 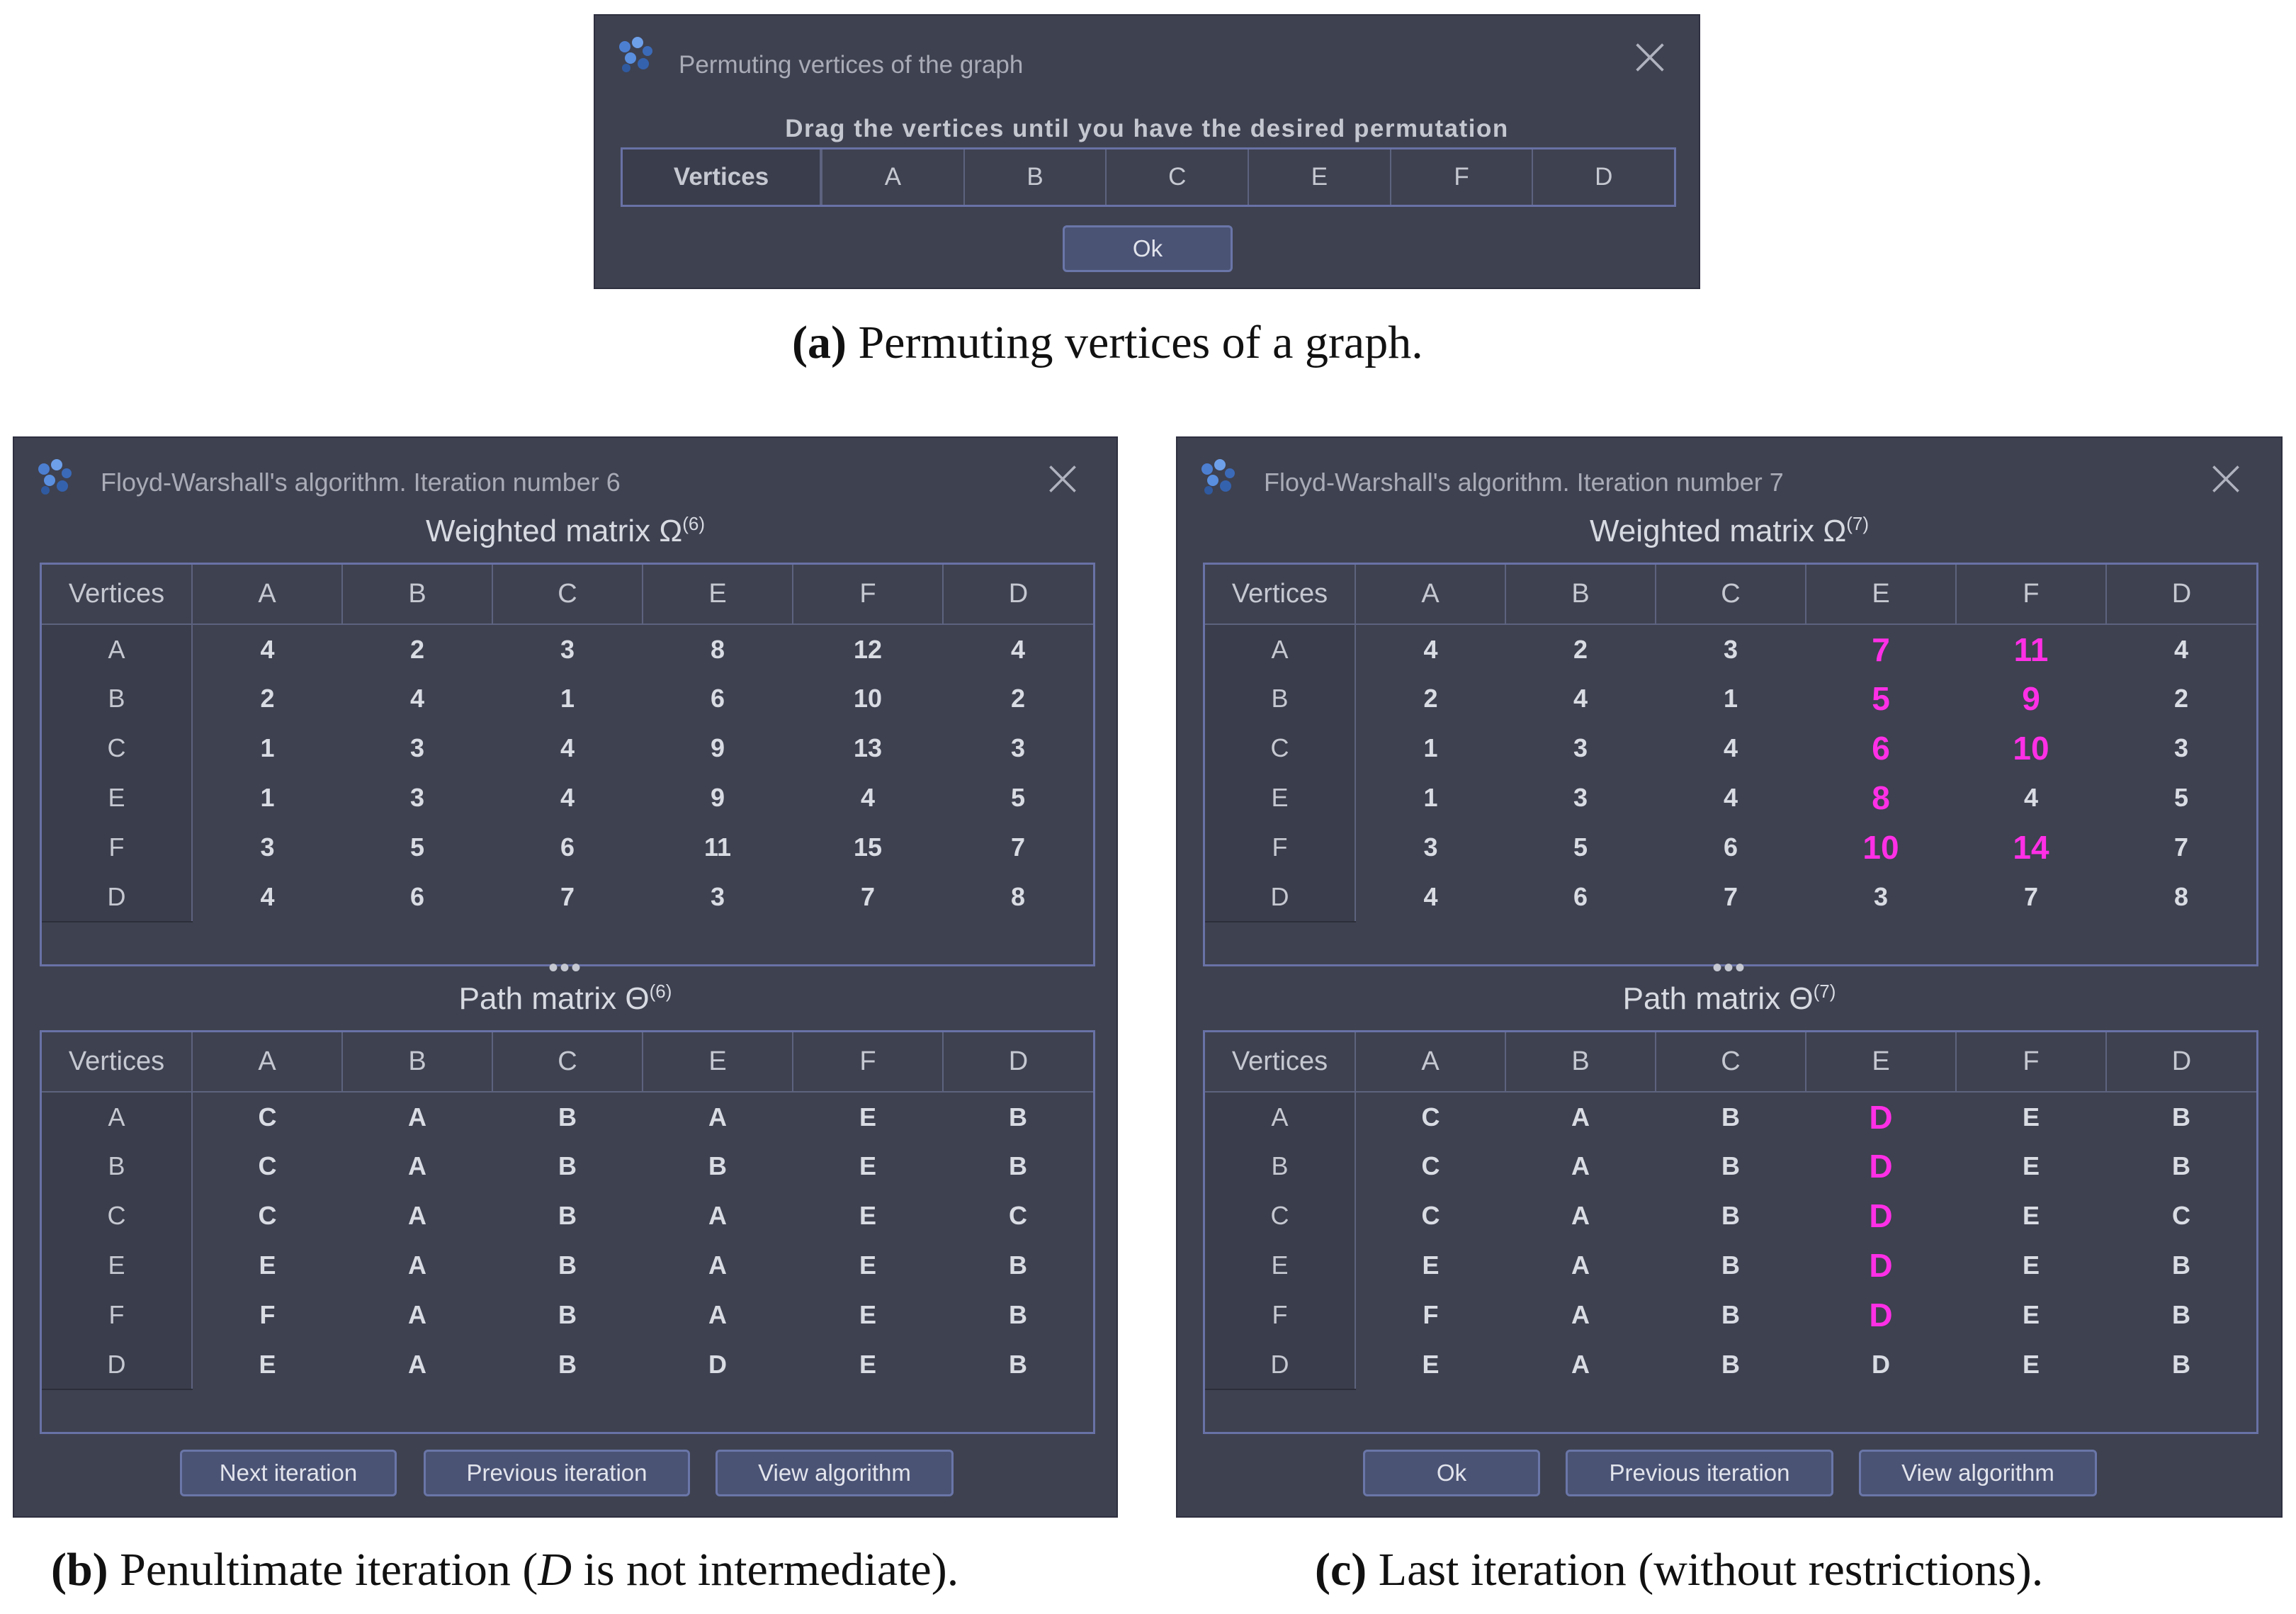 I want to click on matrix-cell: 9, so click(x=717, y=747).